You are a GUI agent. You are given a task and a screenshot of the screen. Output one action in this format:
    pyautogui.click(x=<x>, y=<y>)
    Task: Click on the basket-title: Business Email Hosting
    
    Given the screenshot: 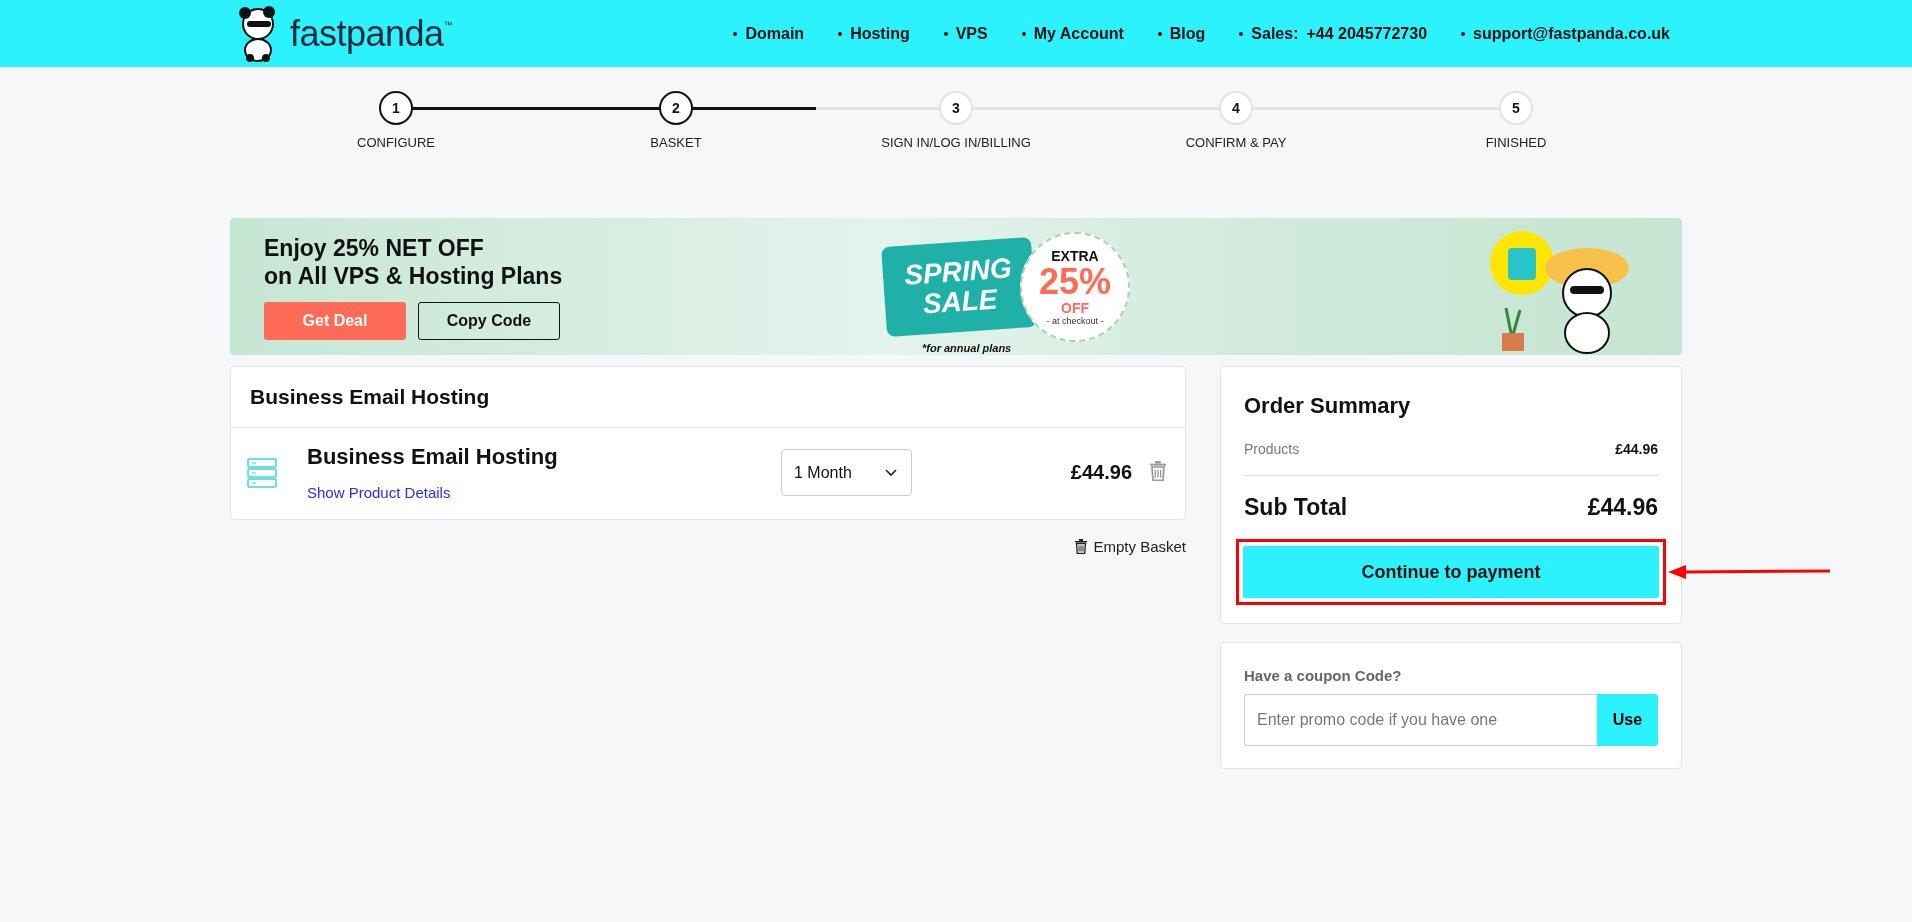 What is the action you would take?
    pyautogui.click(x=708, y=397)
    